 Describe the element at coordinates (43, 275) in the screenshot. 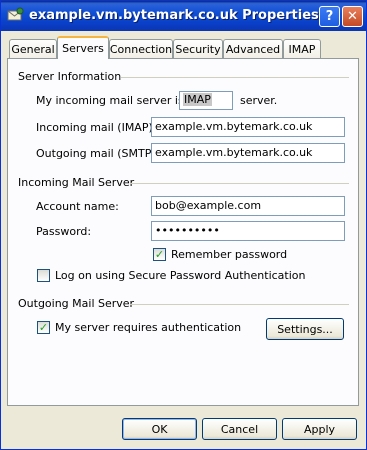

I see `spa-checkbox` at that location.